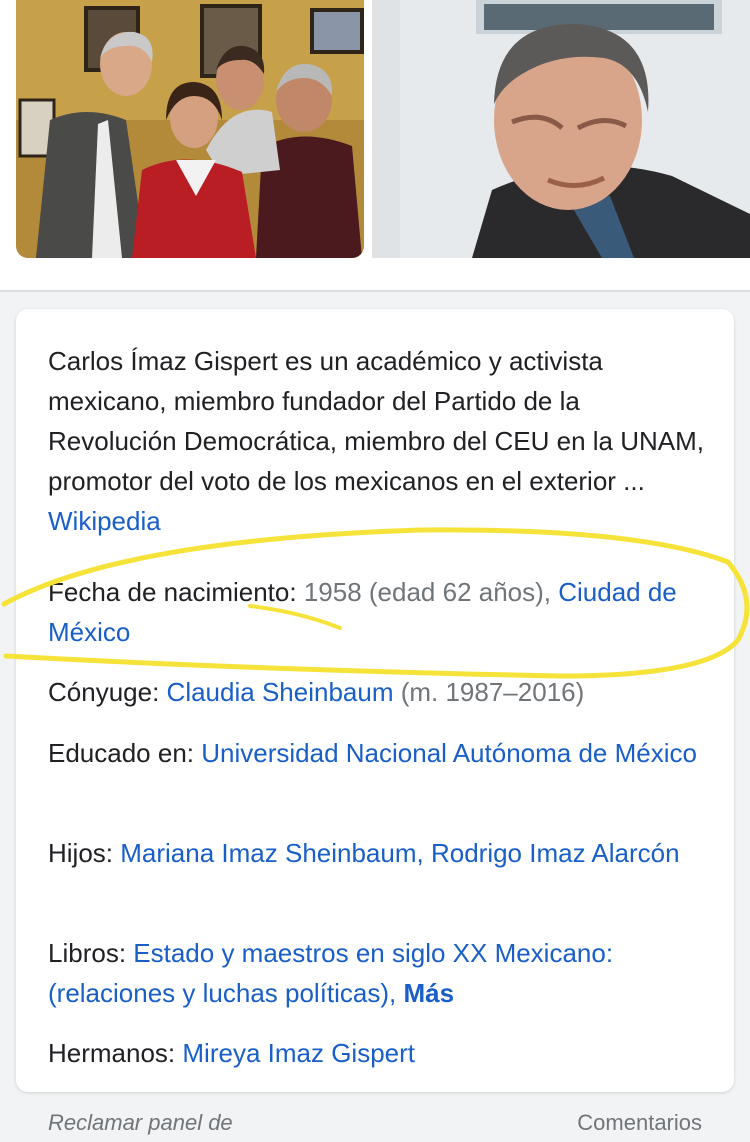  I want to click on fact-label: Cónyuge:, so click(104, 692).